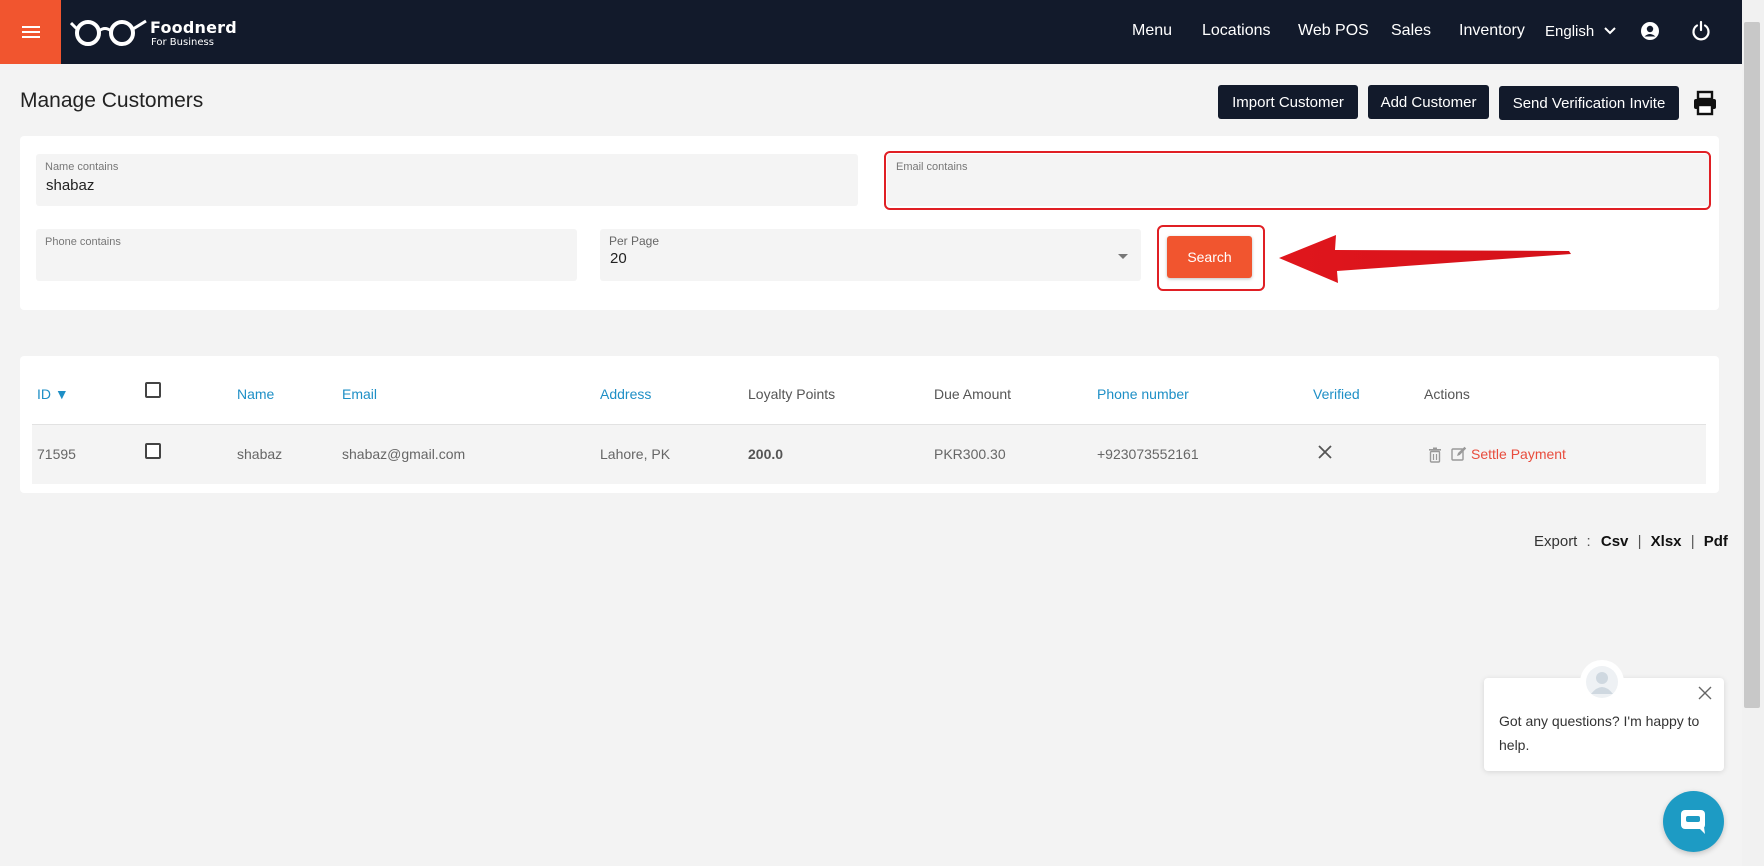 The height and width of the screenshot is (866, 1764). What do you see at coordinates (1288, 102) in the screenshot?
I see `import-customer-button: Import Customer` at bounding box center [1288, 102].